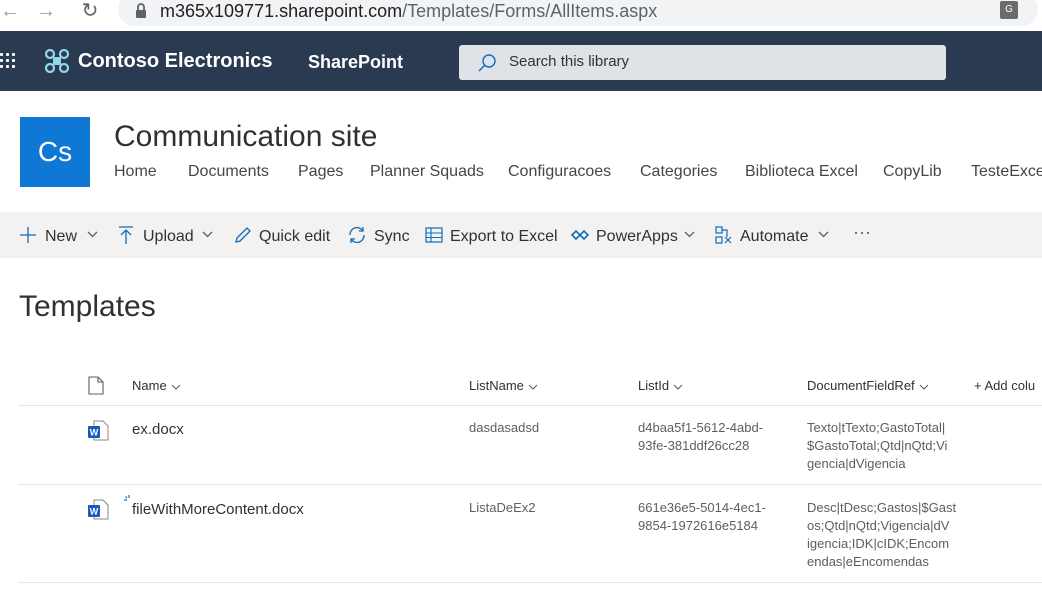 This screenshot has height=609, width=1042. I want to click on documentfieldref-line: os;Qtd|nQtd;Vigencia|dV, so click(878, 525).